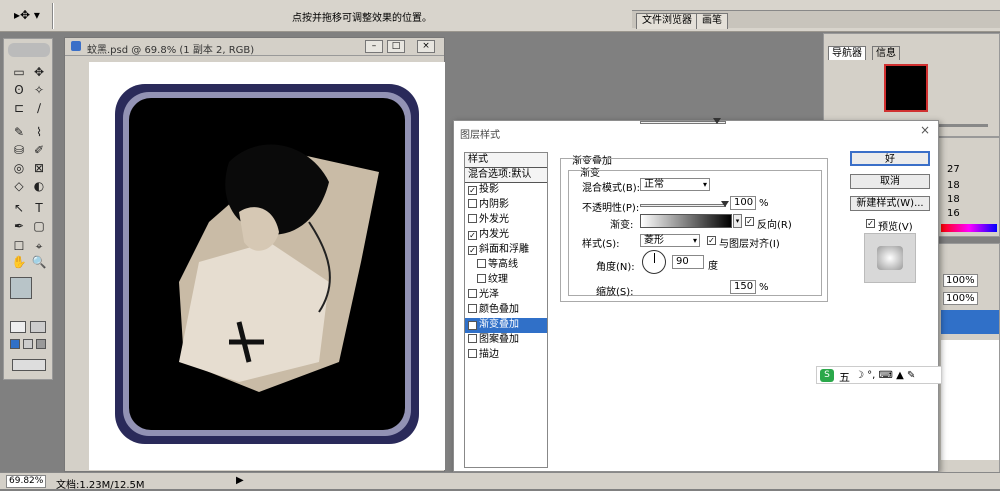 The image size is (1000, 491). Describe the element at coordinates (667, 21) in the screenshot. I see `tab-file-browser: 文件浏览器` at that location.